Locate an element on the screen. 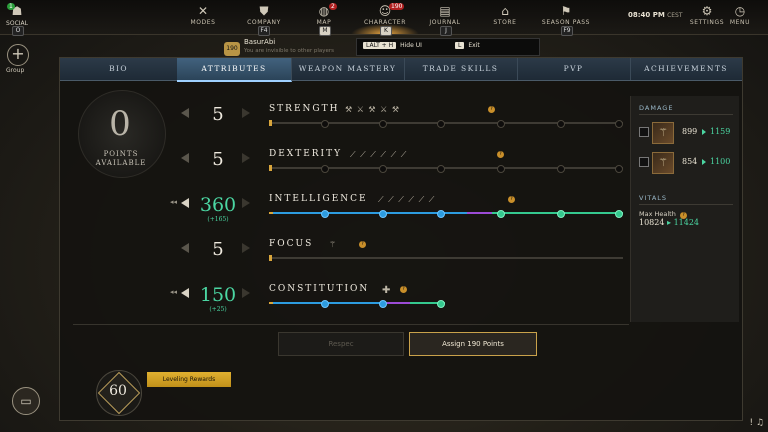 This screenshot has height=432, width=768. tab-achievements: ACHIEVEMENTS is located at coordinates (686, 69).